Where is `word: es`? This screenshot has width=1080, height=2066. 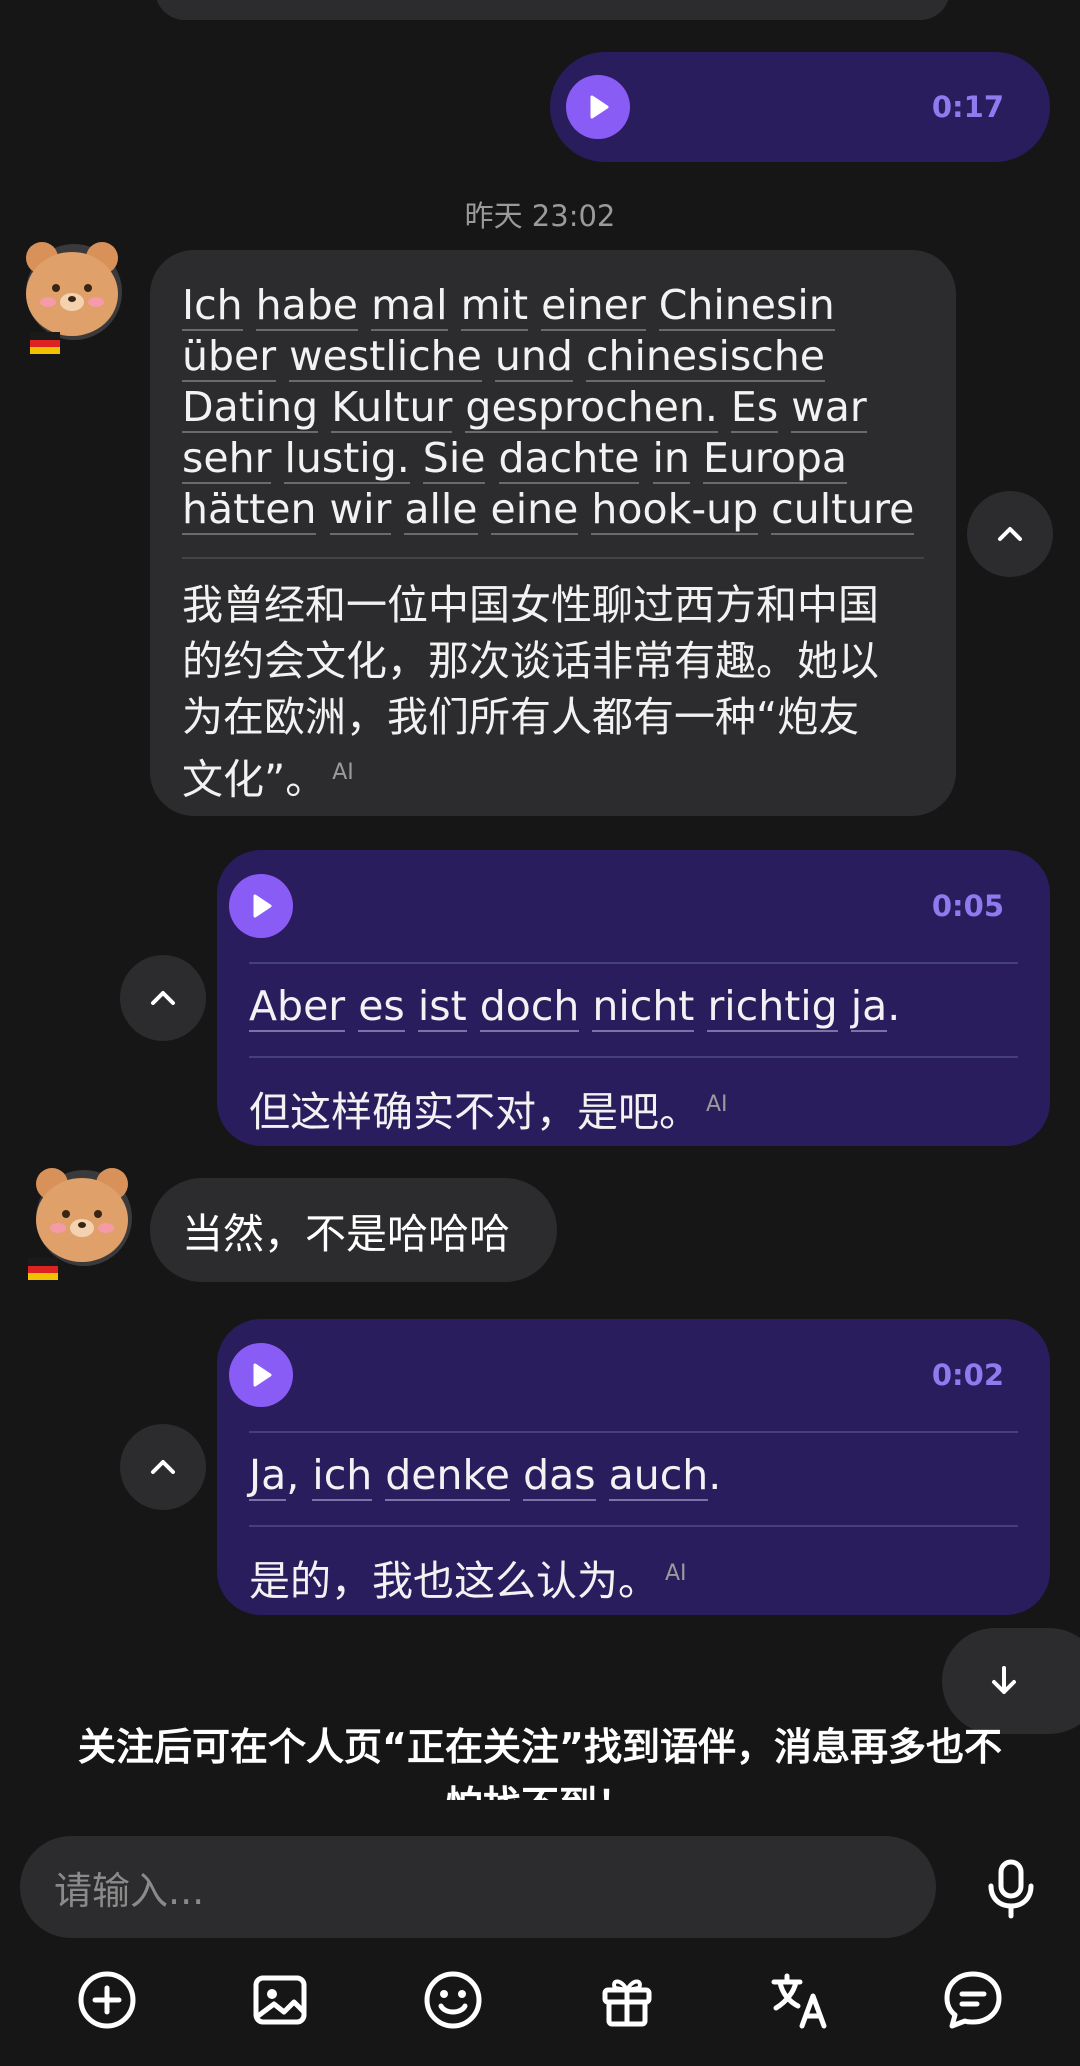 word: es is located at coordinates (381, 1007).